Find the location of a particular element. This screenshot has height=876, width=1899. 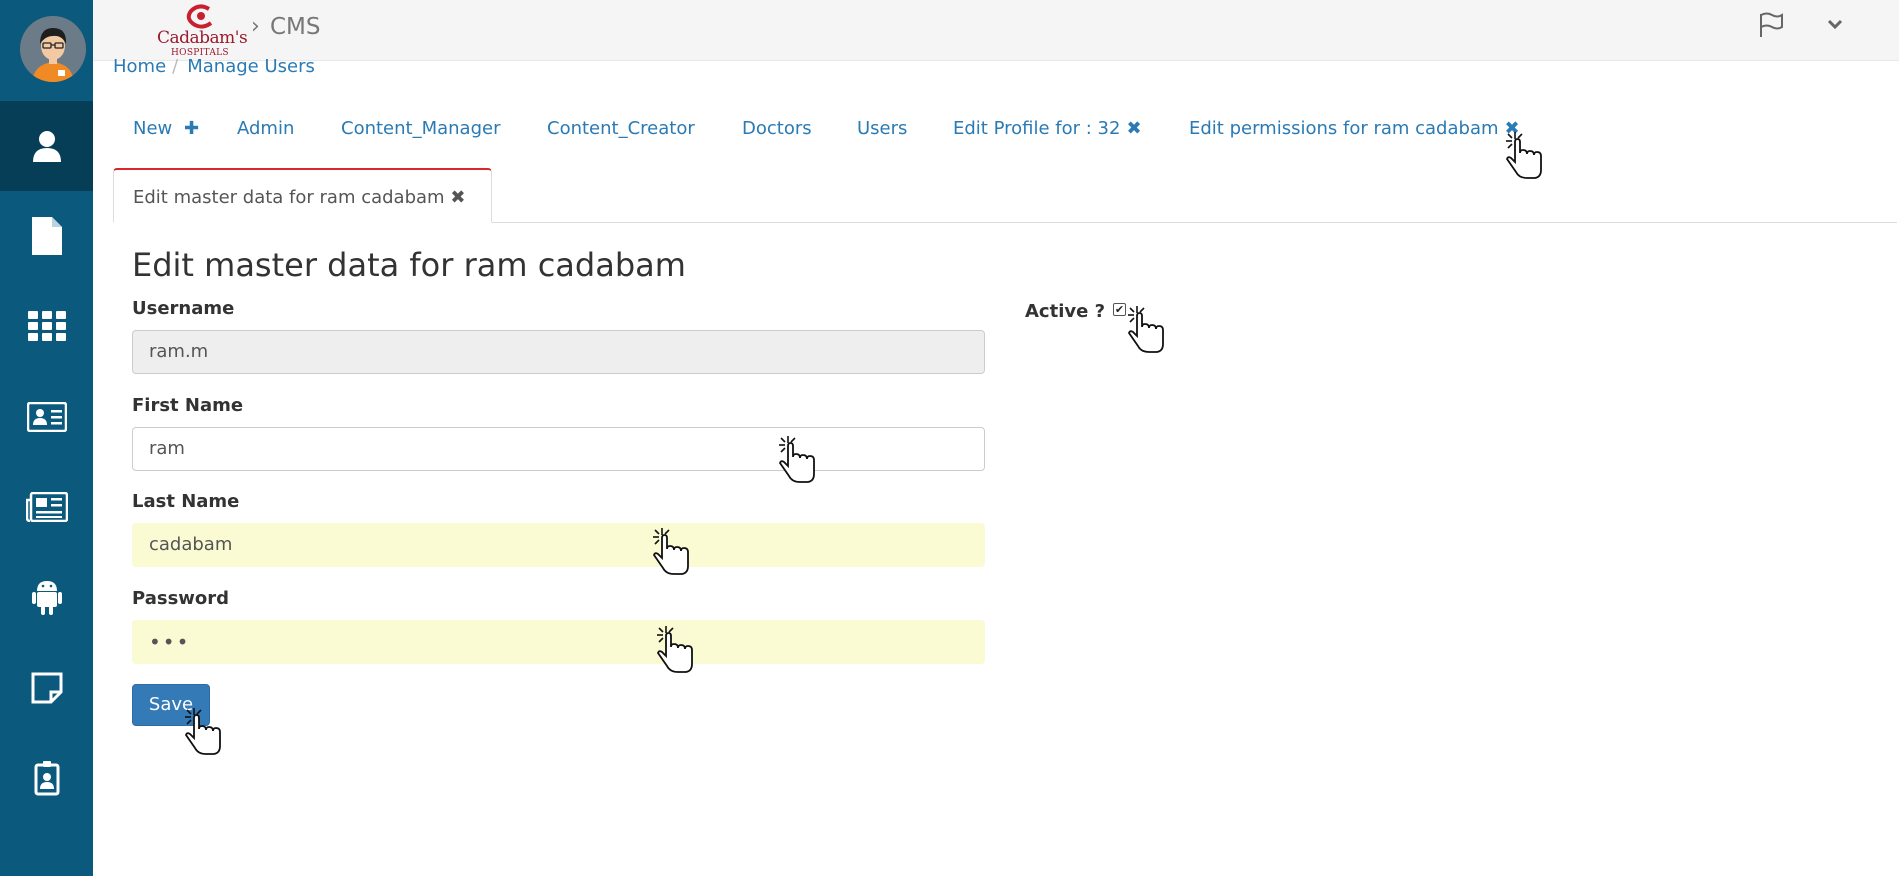

tab-content-creator: Content_Creator is located at coordinates (621, 128).